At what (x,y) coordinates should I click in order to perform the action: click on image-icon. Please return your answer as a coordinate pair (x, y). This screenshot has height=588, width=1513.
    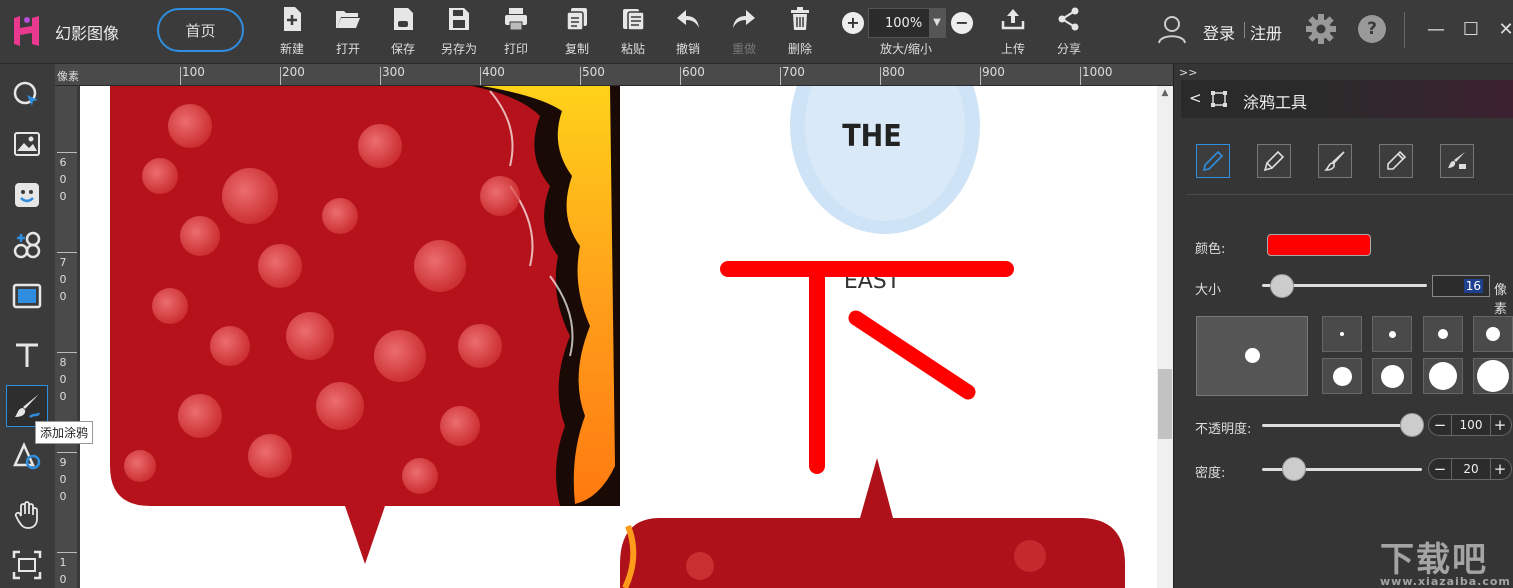
    Looking at the image, I should click on (27, 144).